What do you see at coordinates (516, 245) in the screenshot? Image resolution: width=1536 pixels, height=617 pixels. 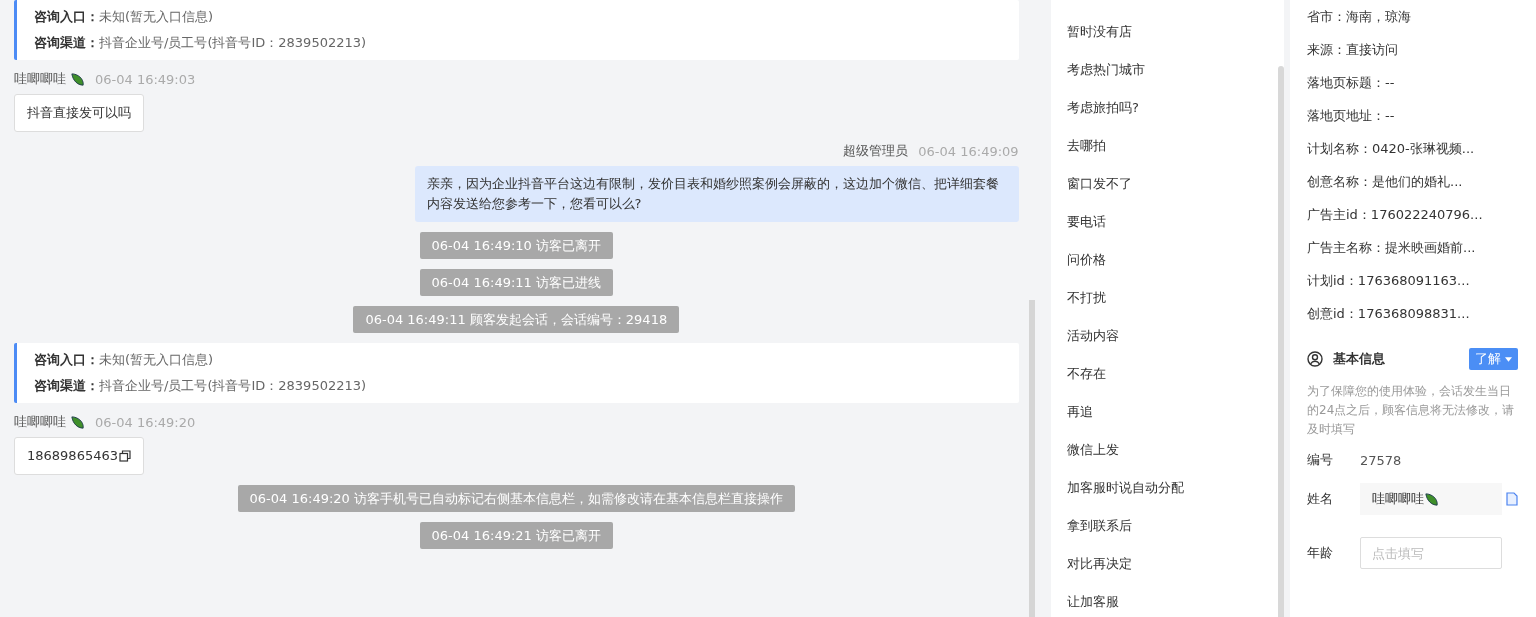 I see `system-notice: 06-04 16:49:10 访客已离开` at bounding box center [516, 245].